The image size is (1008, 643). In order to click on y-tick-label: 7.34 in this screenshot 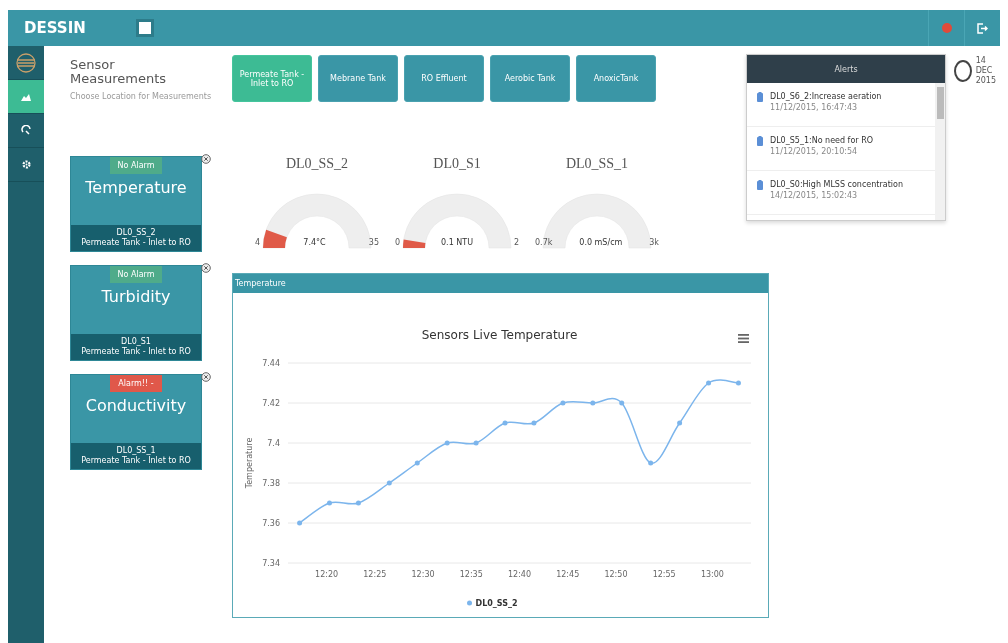, I will do `click(271, 563)`.